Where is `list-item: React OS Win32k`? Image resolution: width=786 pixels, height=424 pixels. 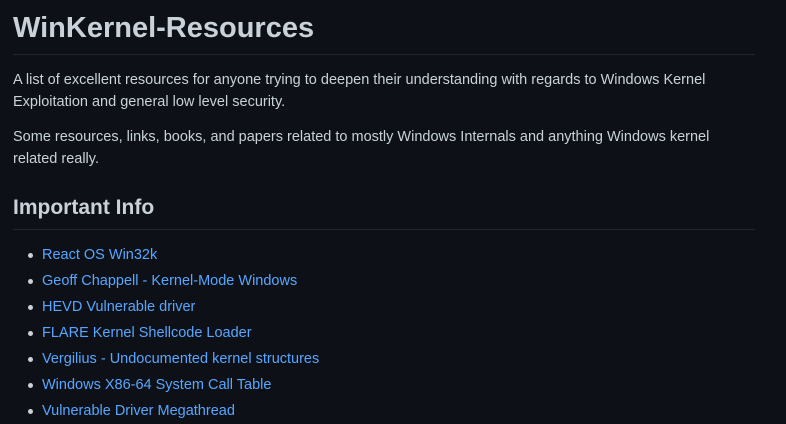 list-item: React OS Win32k is located at coordinates (384, 255).